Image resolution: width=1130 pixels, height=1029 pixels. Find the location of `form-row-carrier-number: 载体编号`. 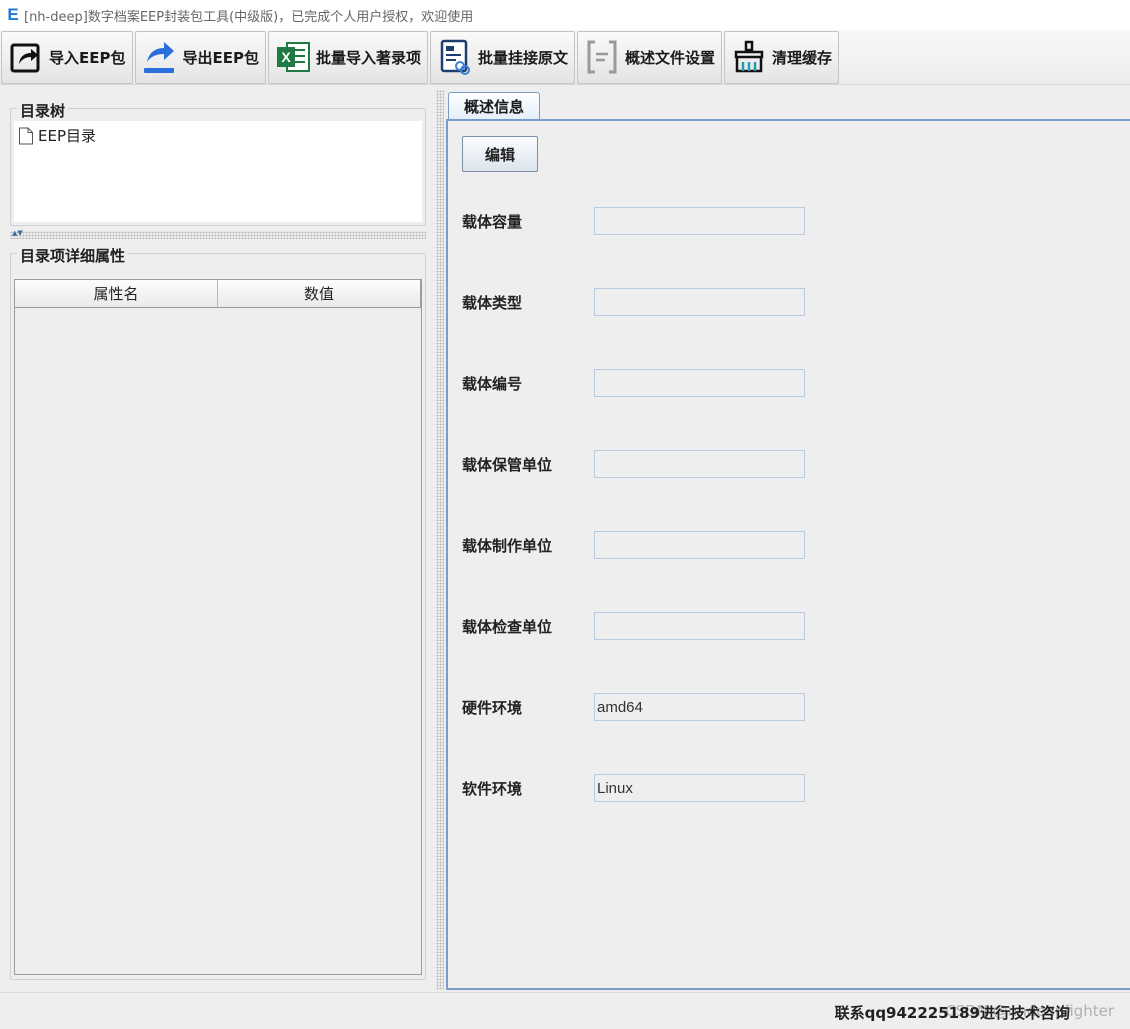

form-row-carrier-number: 载体编号 is located at coordinates (633, 383).